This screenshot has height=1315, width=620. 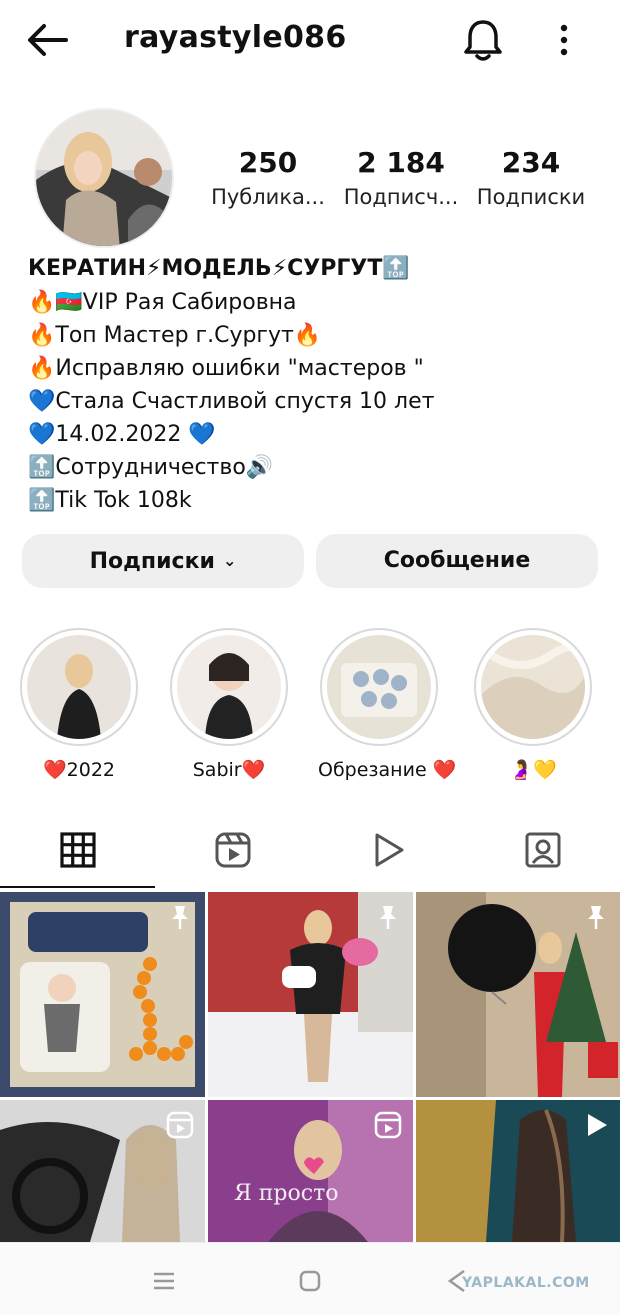 What do you see at coordinates (151, 467) in the screenshot?
I see `bio-line: 🔝Сотрудничество🔊` at bounding box center [151, 467].